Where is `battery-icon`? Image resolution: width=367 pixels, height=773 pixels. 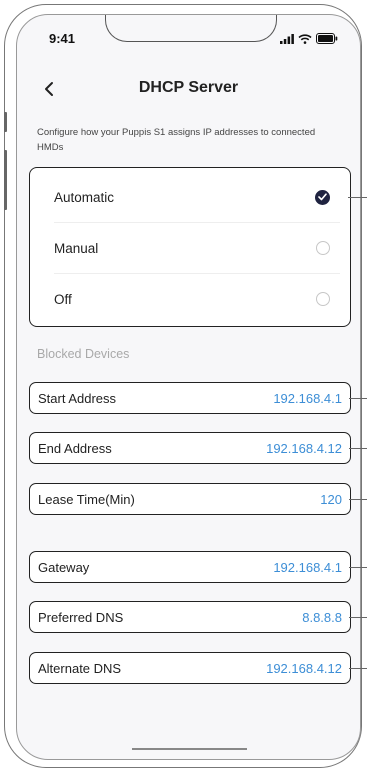 battery-icon is located at coordinates (327, 40).